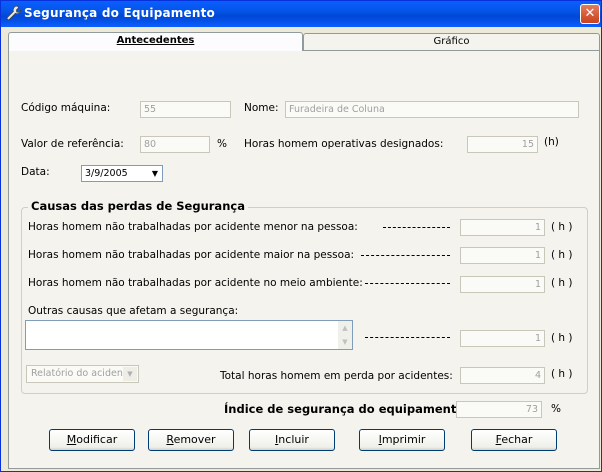  I want to click on date-picker: 3/9/2005 ▼, so click(122, 173).